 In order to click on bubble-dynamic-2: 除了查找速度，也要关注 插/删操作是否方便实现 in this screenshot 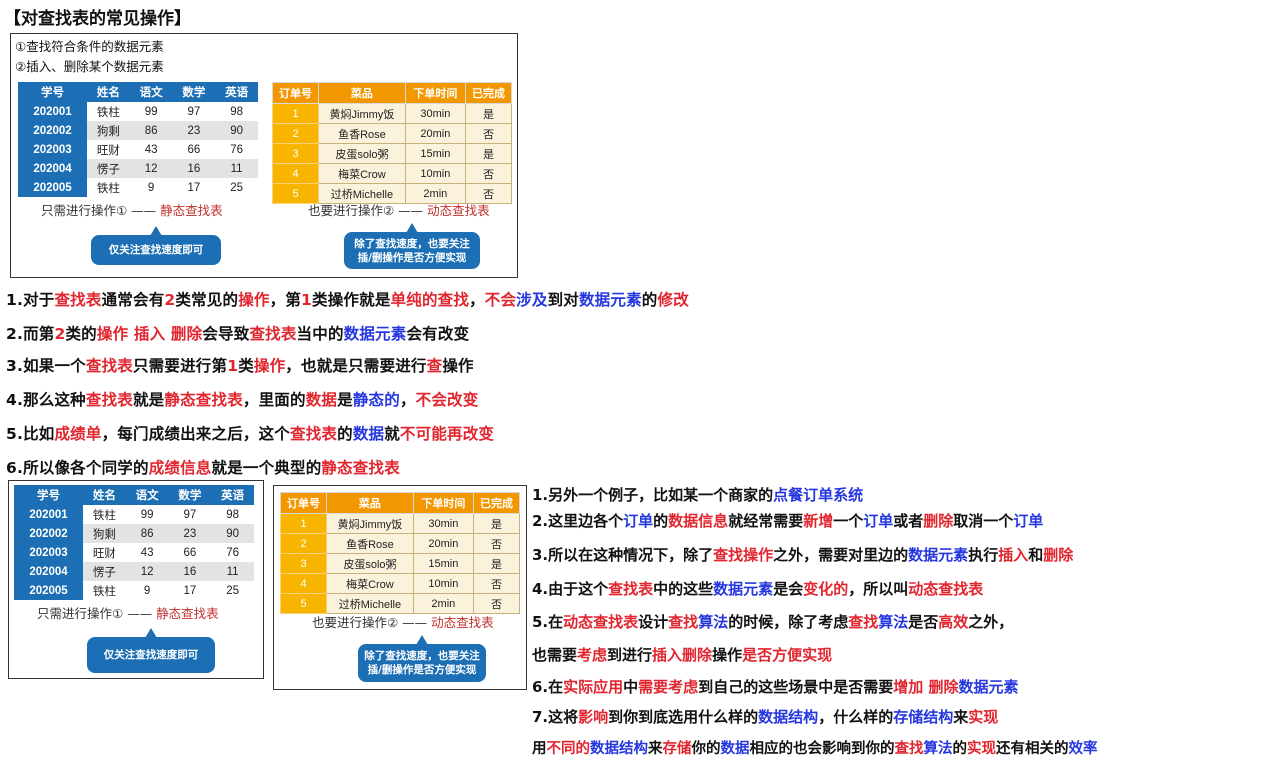, I will do `click(422, 658)`.